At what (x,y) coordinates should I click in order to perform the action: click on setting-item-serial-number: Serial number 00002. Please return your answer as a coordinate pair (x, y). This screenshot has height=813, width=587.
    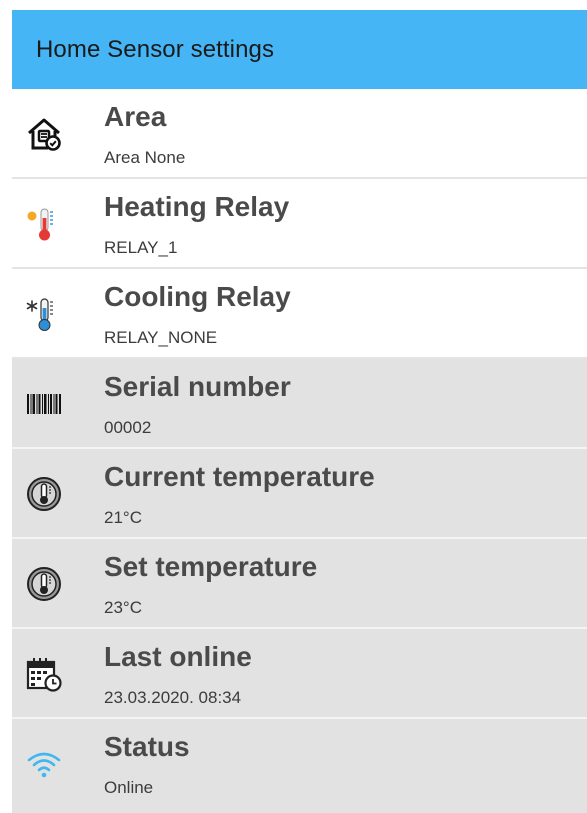
    Looking at the image, I should click on (299, 404).